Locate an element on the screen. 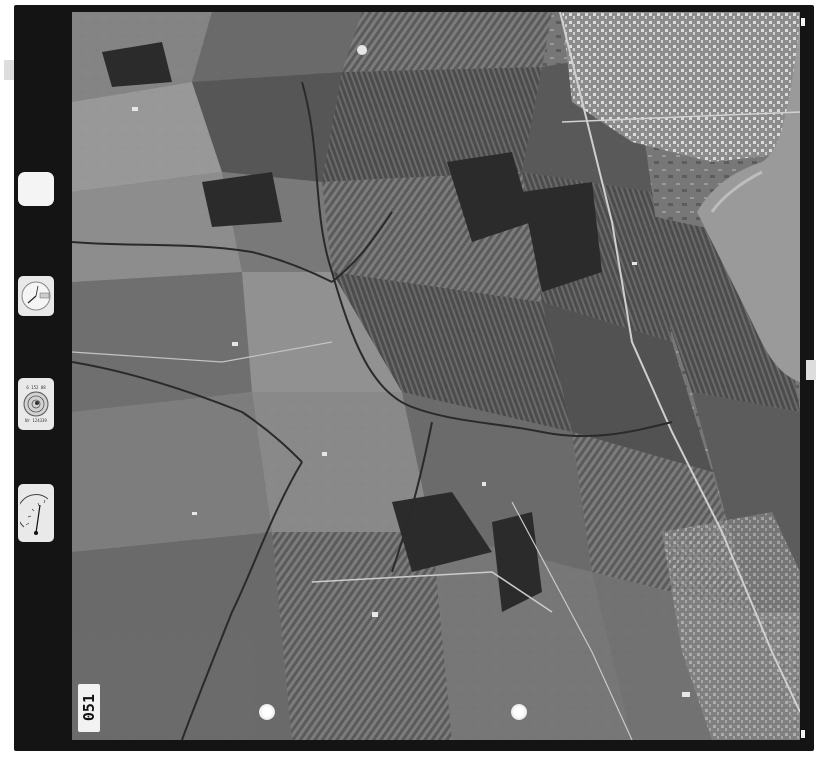  film-notch-right-mid is located at coordinates (811, 370).